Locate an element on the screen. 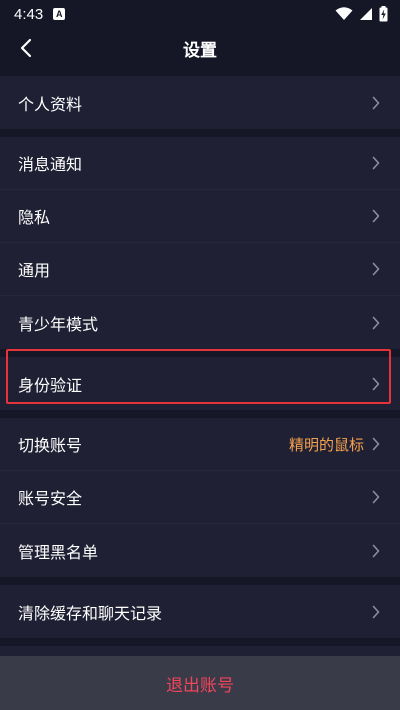  row-label: 消息通知 is located at coordinates (50, 164).